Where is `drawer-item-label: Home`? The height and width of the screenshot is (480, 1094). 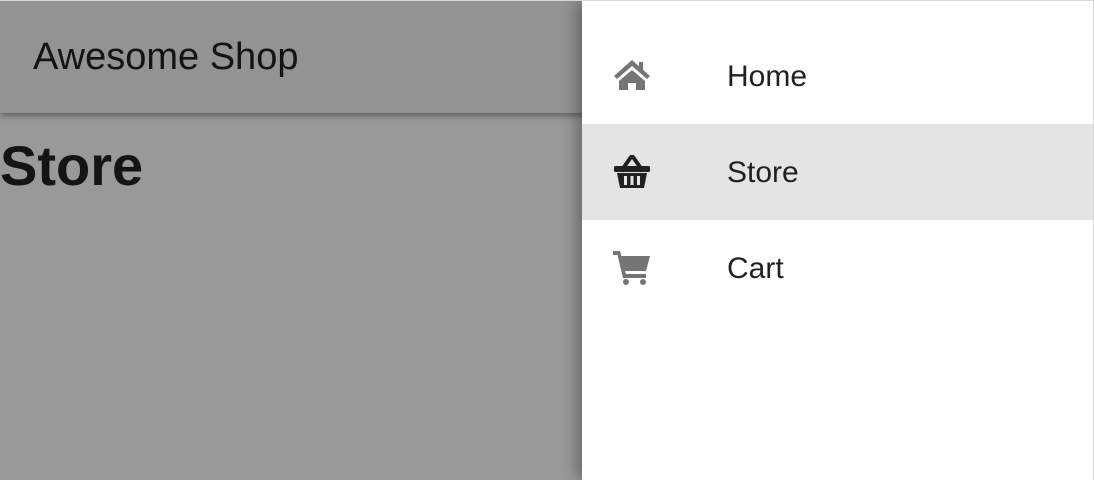
drawer-item-label: Home is located at coordinates (767, 76).